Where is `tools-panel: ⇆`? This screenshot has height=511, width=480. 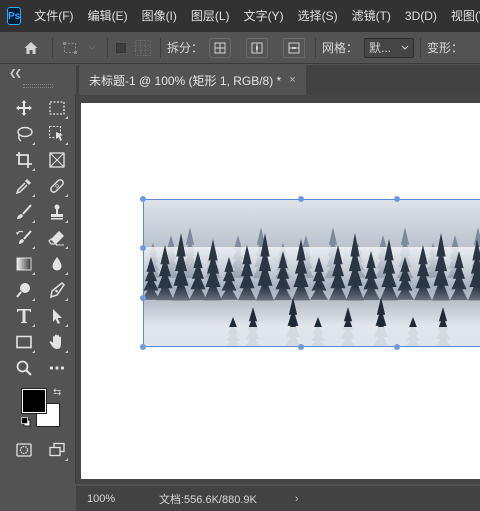 tools-panel: ⇆ is located at coordinates (38, 289).